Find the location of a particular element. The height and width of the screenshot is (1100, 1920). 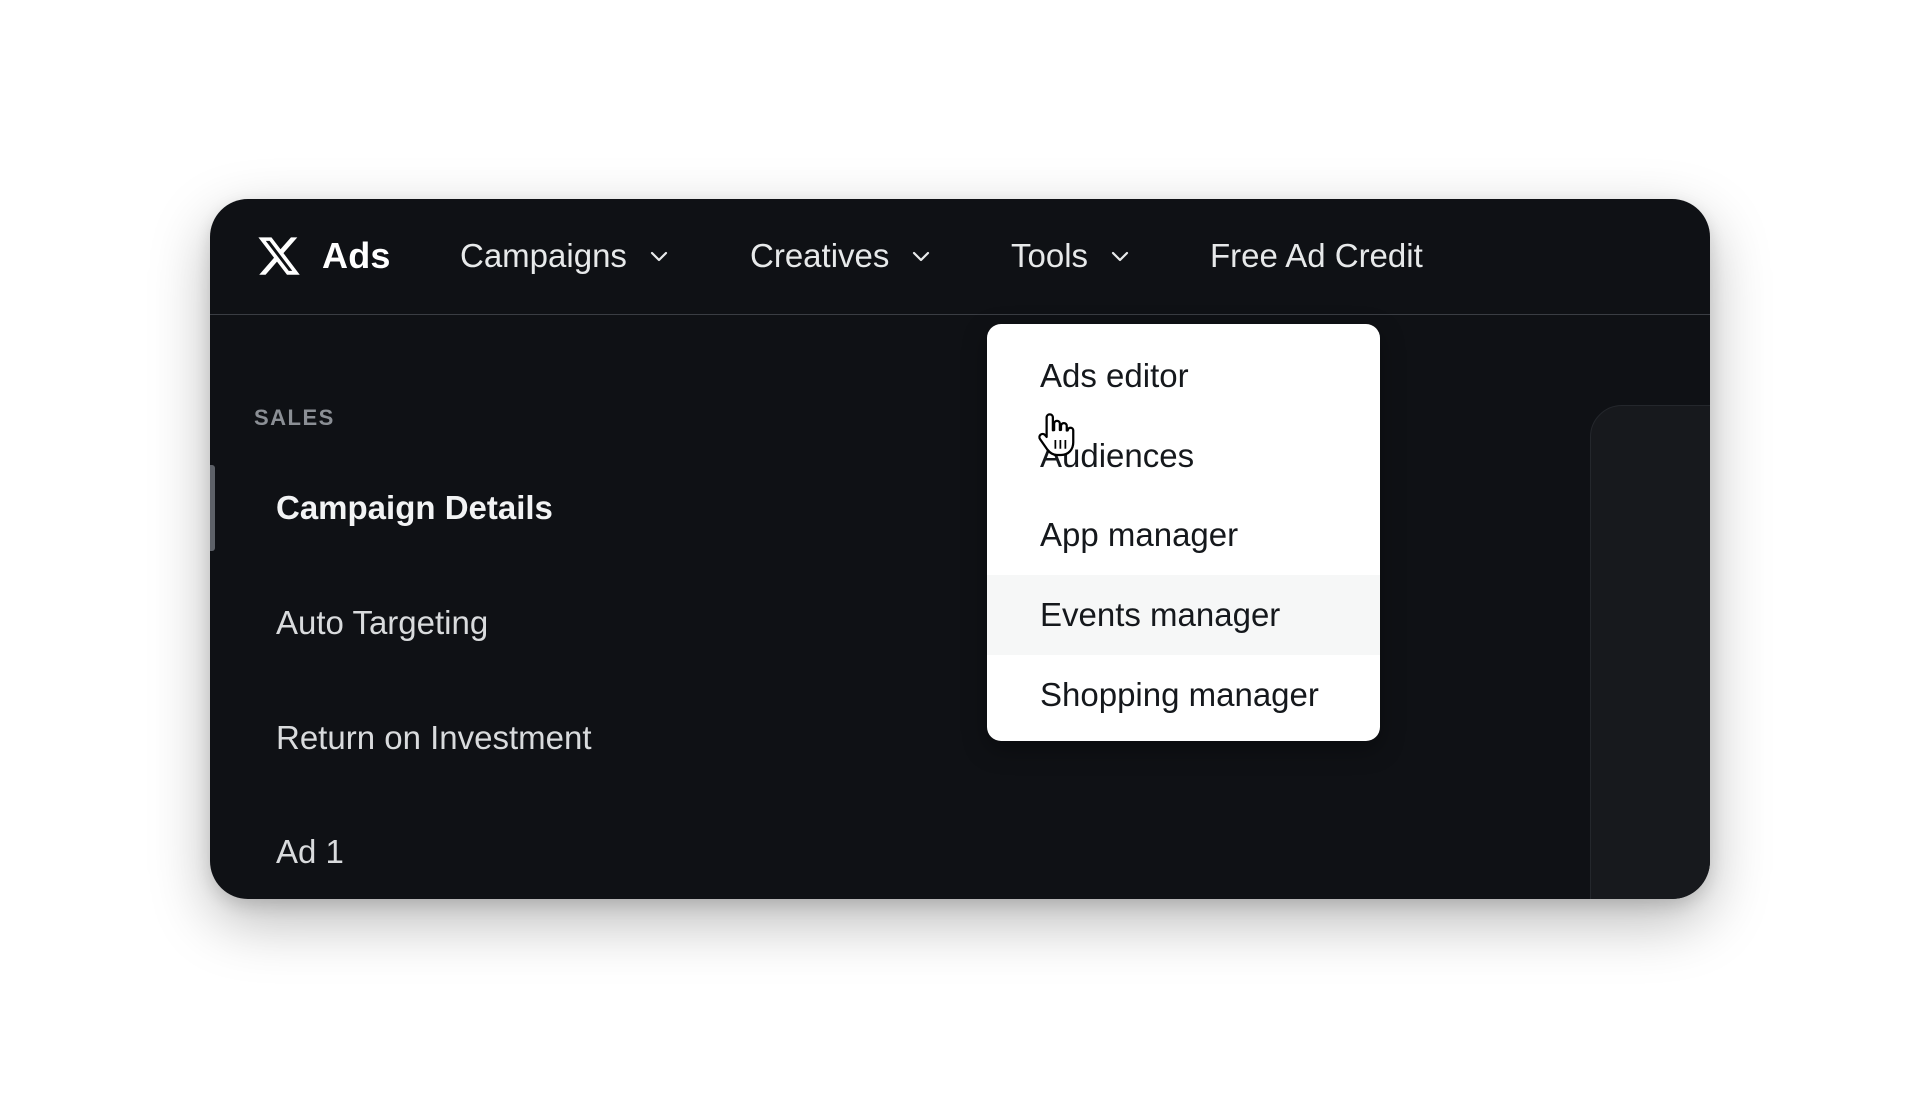

sidebar-item-auto-targeting: Auto Targeting is located at coordinates (382, 623).